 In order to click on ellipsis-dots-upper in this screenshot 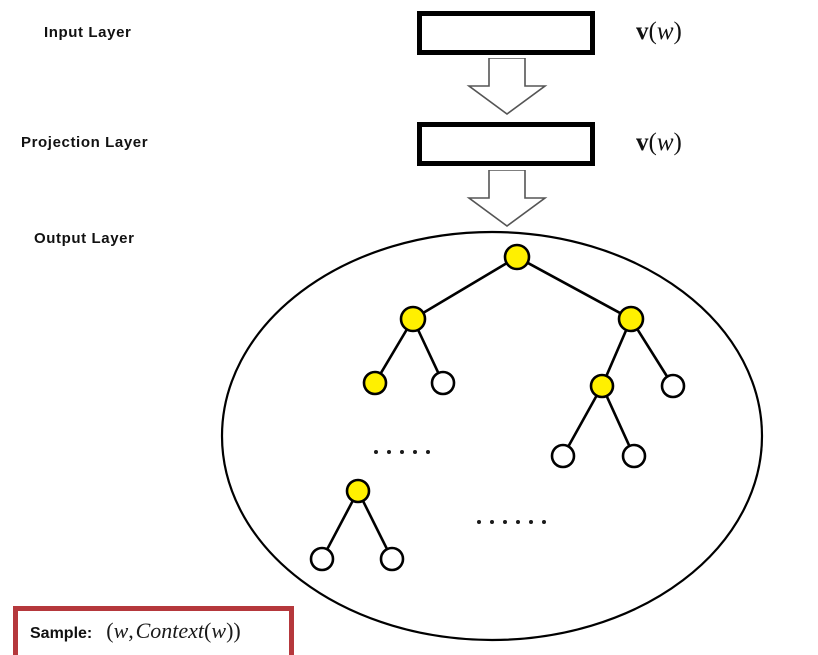, I will do `click(406, 452)`.